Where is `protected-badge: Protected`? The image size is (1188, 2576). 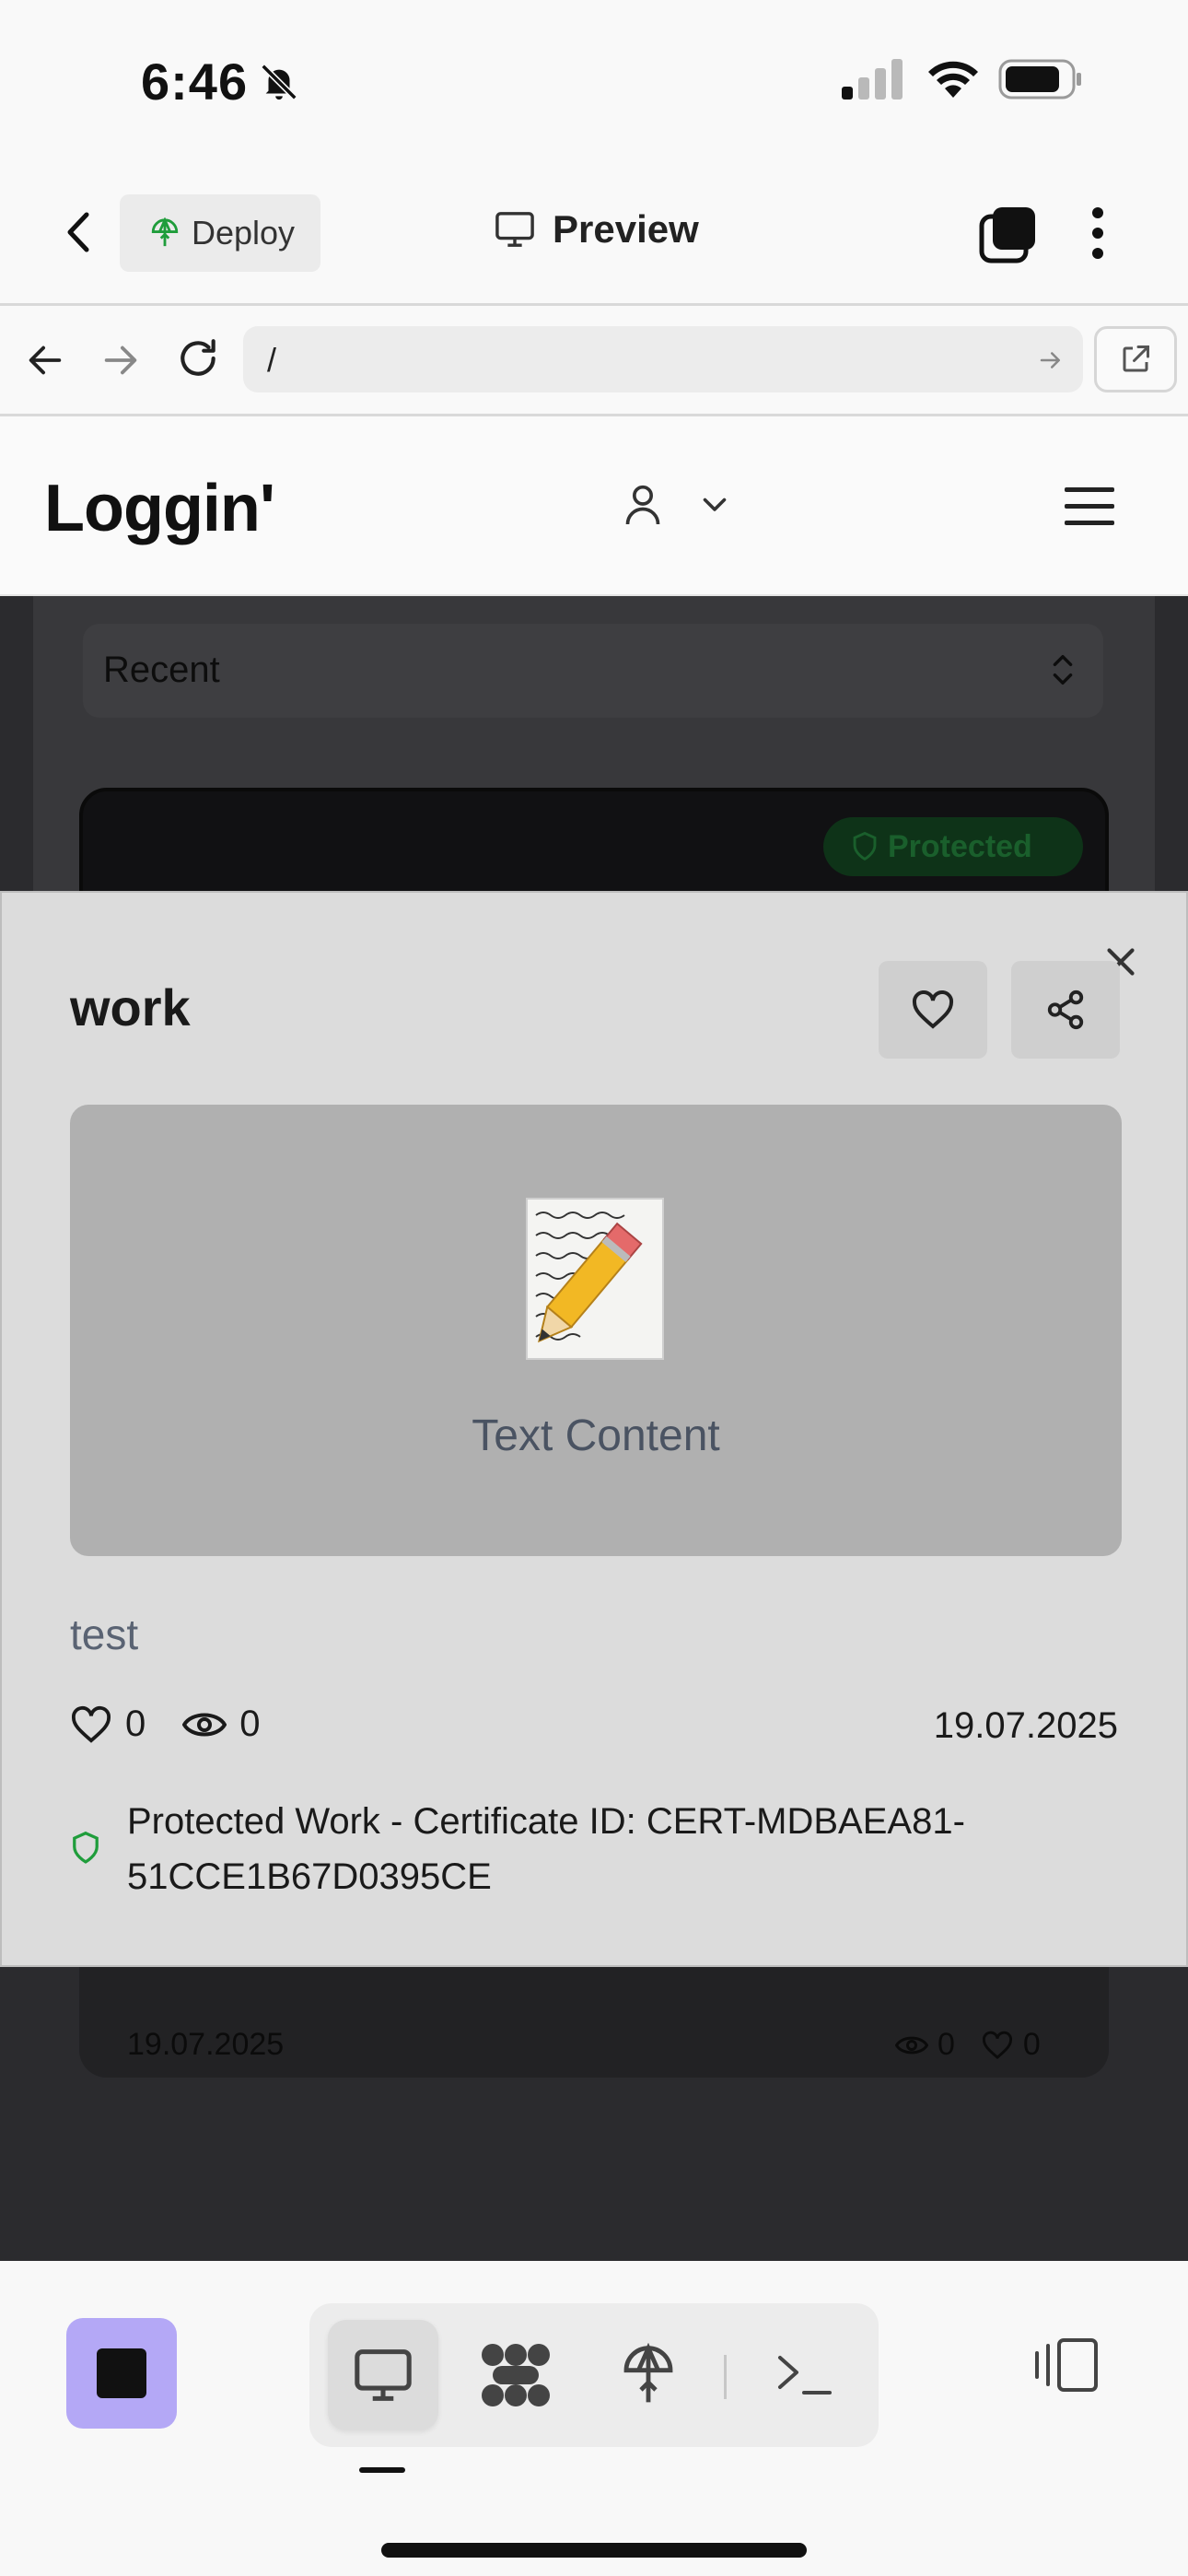
protected-badge: Protected is located at coordinates (953, 846).